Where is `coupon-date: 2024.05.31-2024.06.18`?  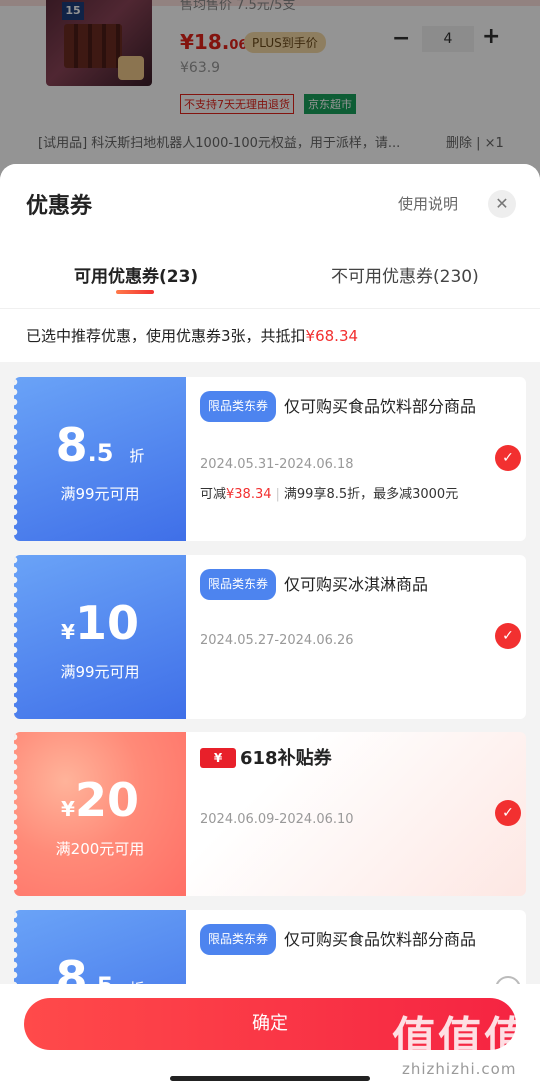 coupon-date: 2024.05.31-2024.06.18 is located at coordinates (277, 464).